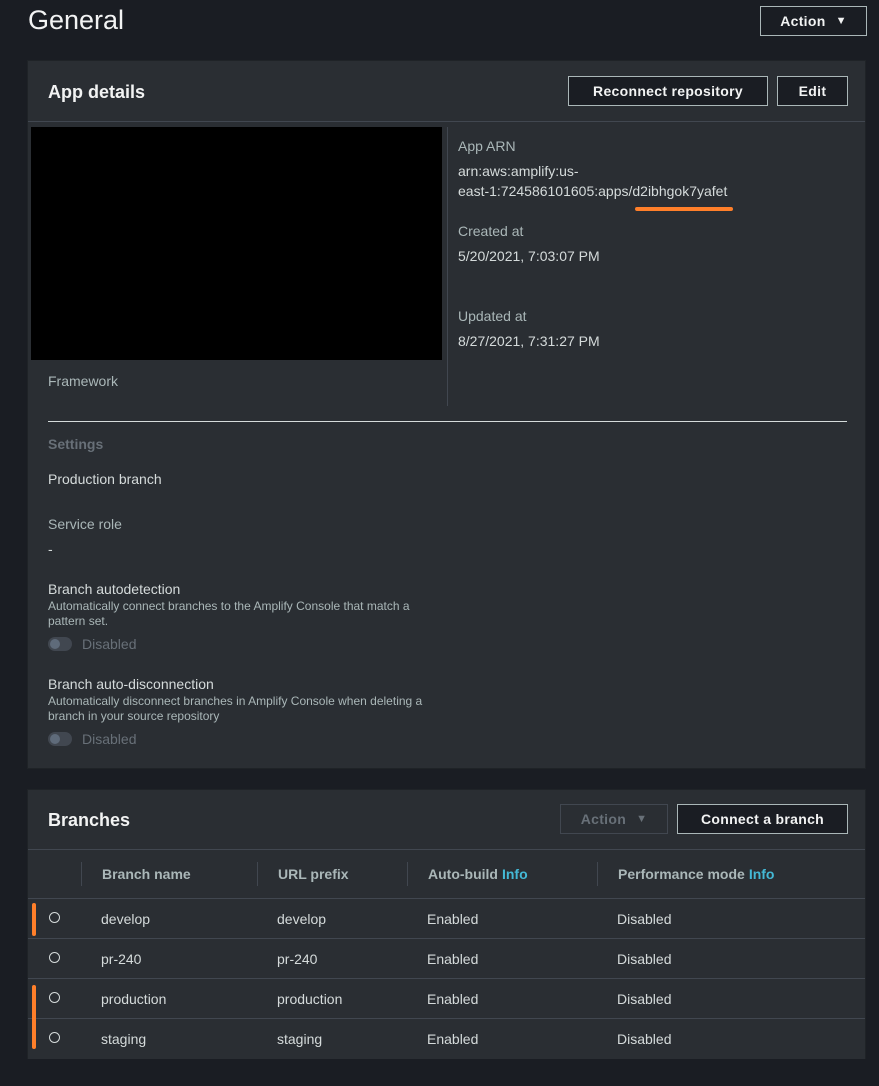  I want to click on auto-build-info-link: Info, so click(515, 874).